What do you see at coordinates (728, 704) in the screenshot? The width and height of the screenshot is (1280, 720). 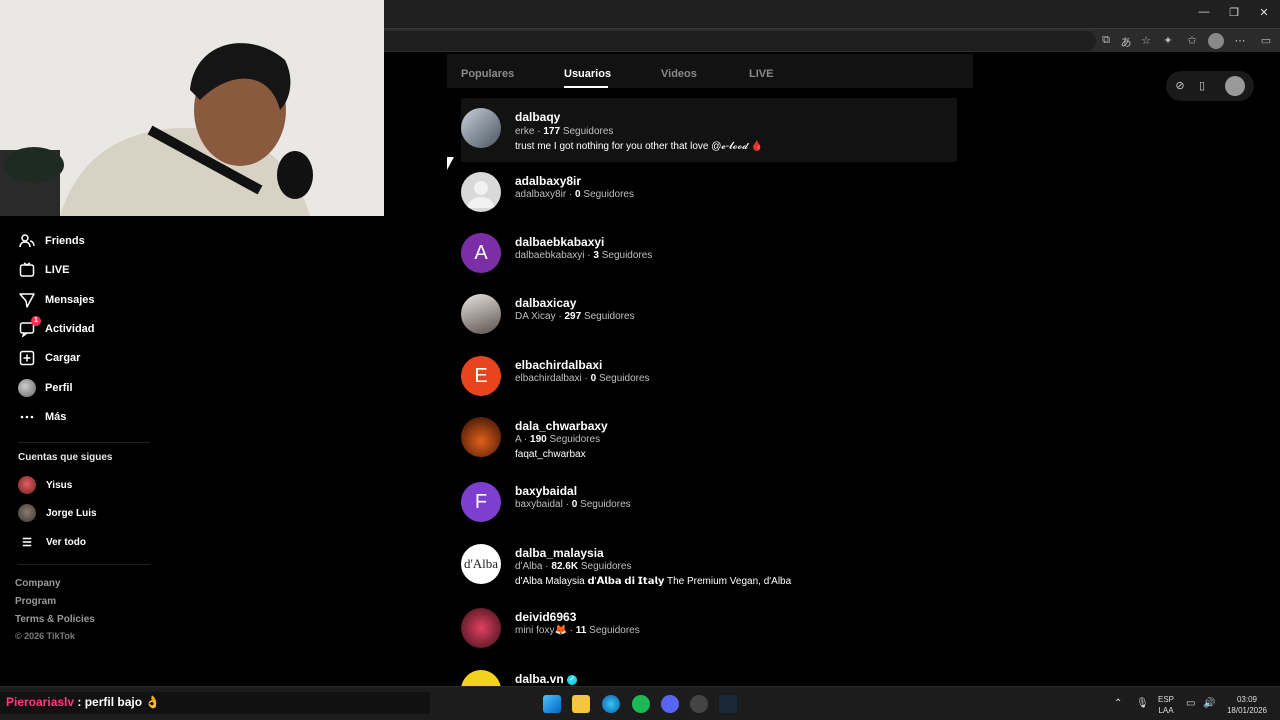 I see `steam-icon` at bounding box center [728, 704].